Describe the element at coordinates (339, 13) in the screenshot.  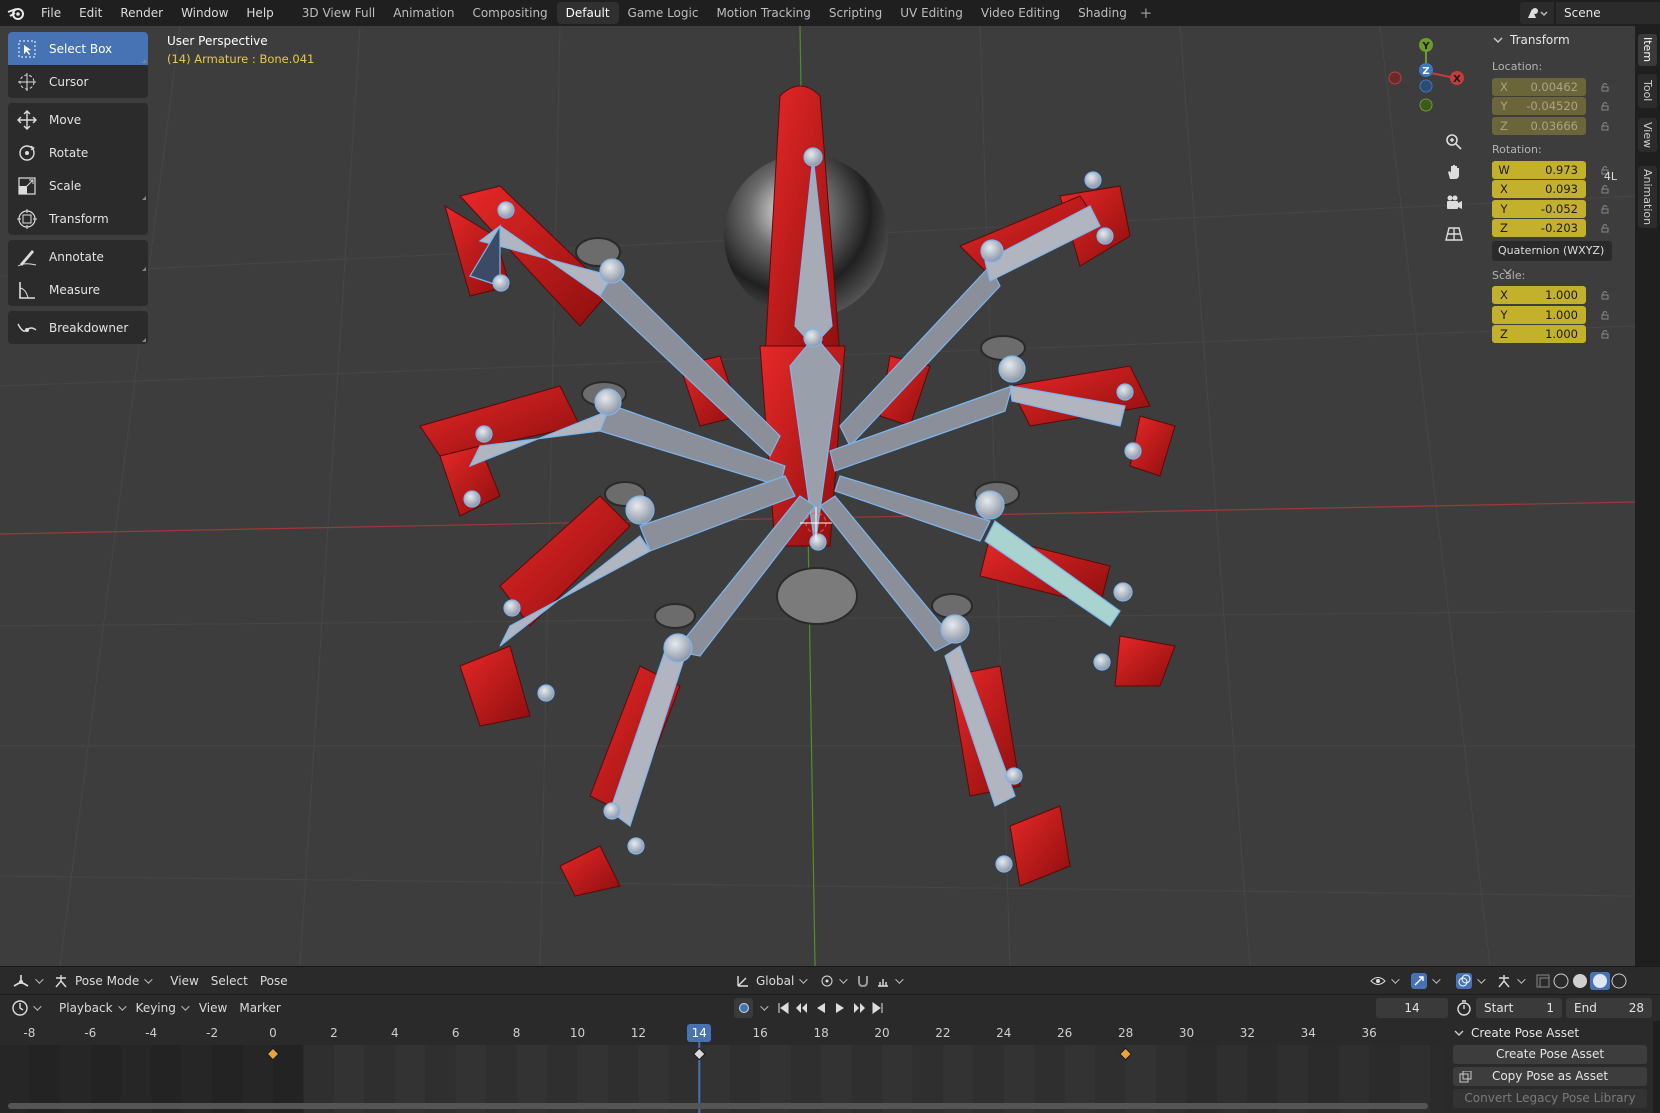
I see `tab-3d-view-full: 3D View Full` at that location.